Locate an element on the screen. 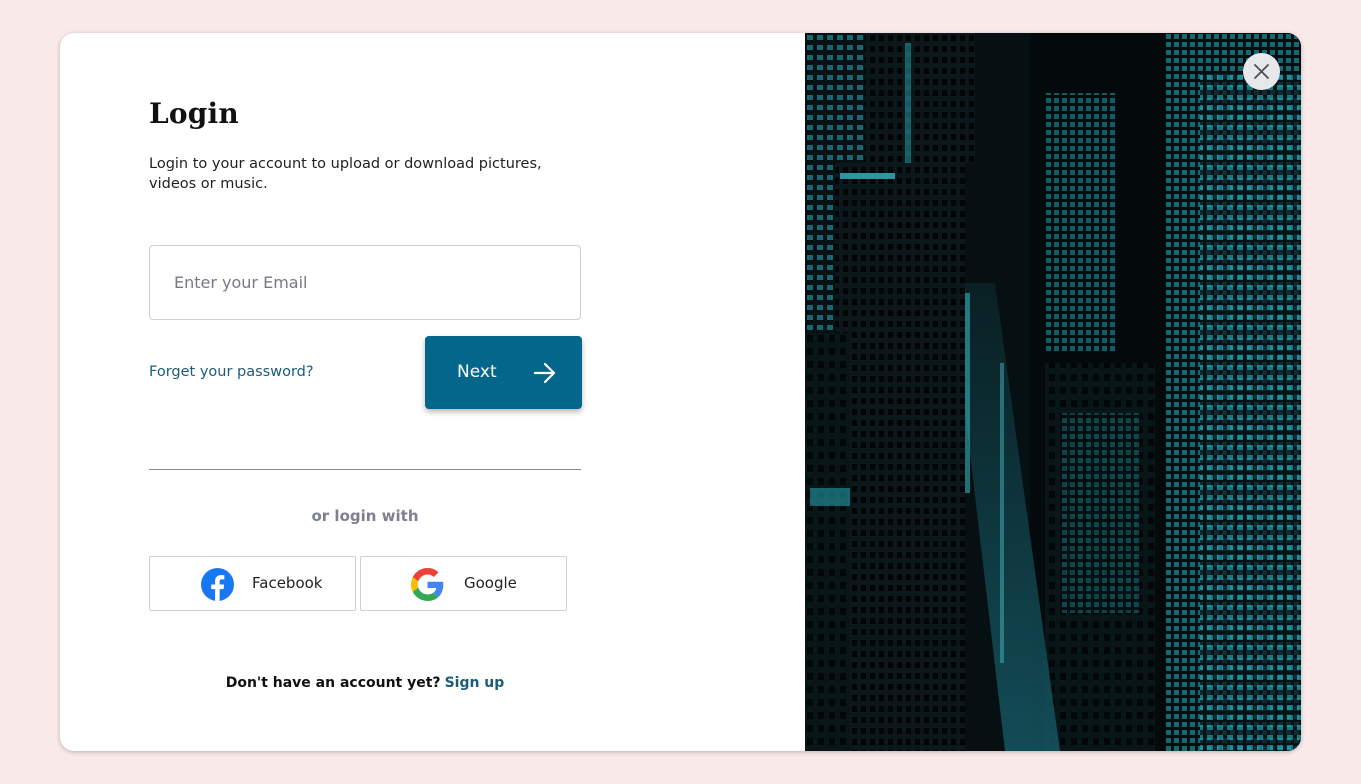 The image size is (1361, 784). google-login-button: Google is located at coordinates (463, 583).